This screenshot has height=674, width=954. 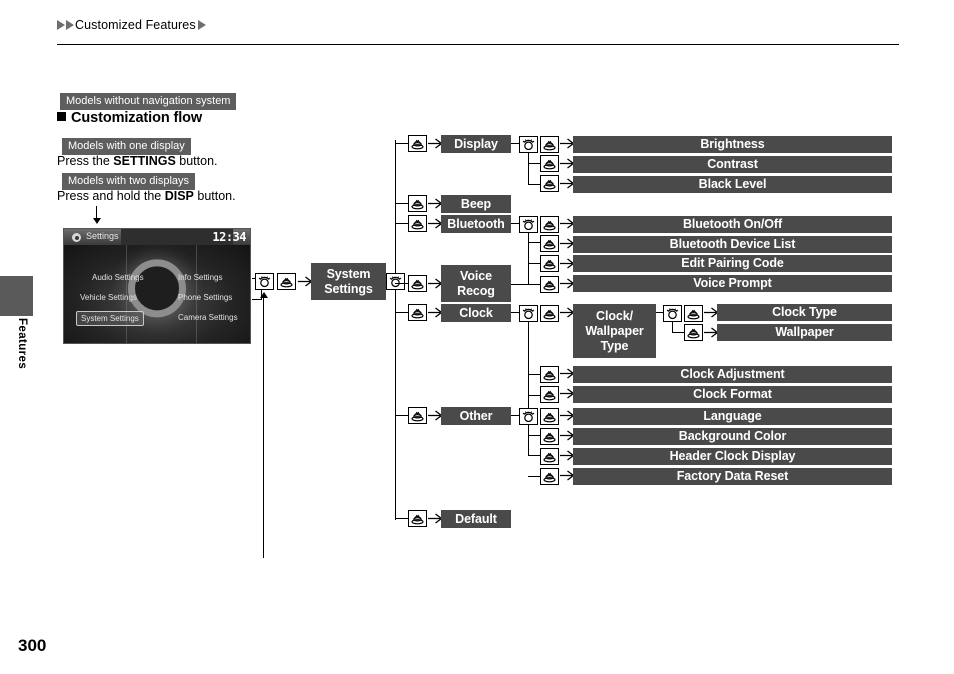 What do you see at coordinates (476, 224) in the screenshot?
I see `flow-box-bluetooth: Bluetooth` at bounding box center [476, 224].